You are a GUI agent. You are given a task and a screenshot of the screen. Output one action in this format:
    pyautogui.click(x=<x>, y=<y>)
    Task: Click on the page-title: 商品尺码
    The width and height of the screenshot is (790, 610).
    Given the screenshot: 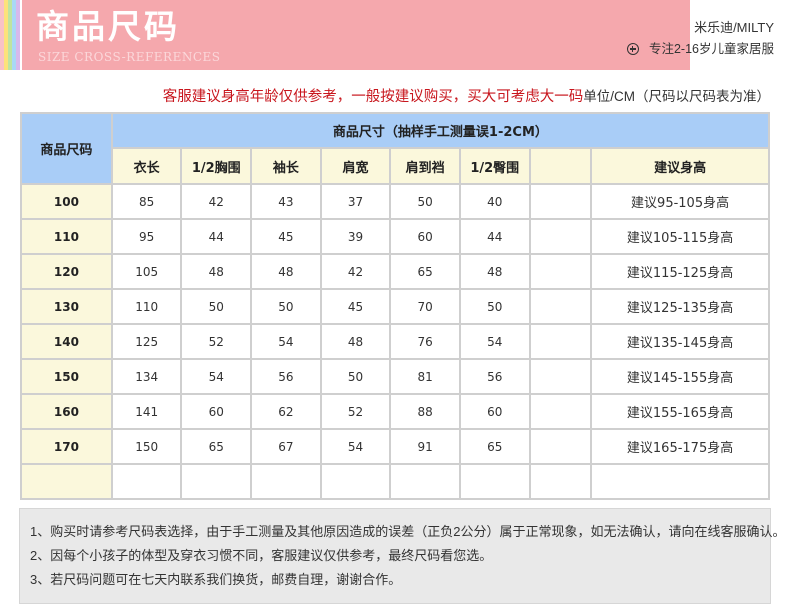 What is the action you would take?
    pyautogui.click(x=108, y=26)
    